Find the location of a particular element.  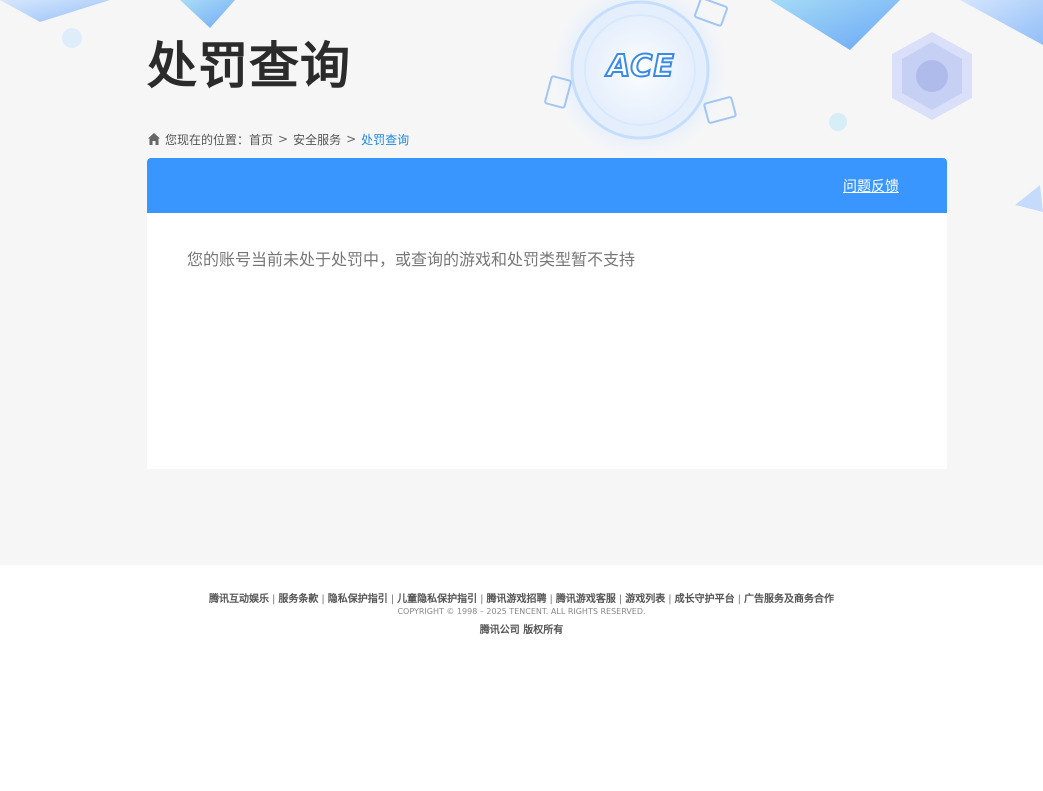

footer-link-child-privacy: 儿童隐私保护指引 is located at coordinates (437, 599).